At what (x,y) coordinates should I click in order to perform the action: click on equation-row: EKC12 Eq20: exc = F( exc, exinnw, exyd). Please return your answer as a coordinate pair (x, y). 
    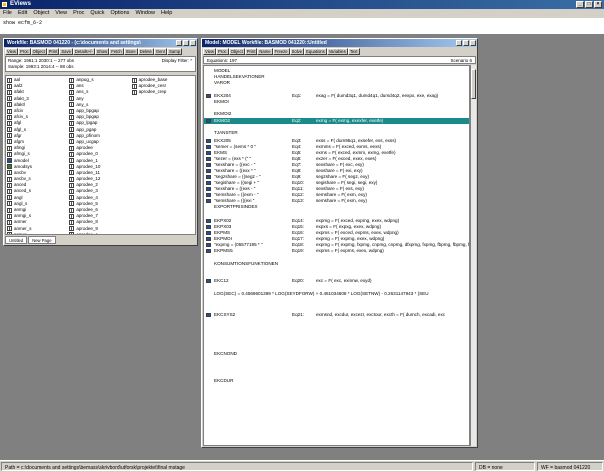
    Looking at the image, I should click on (336, 281).